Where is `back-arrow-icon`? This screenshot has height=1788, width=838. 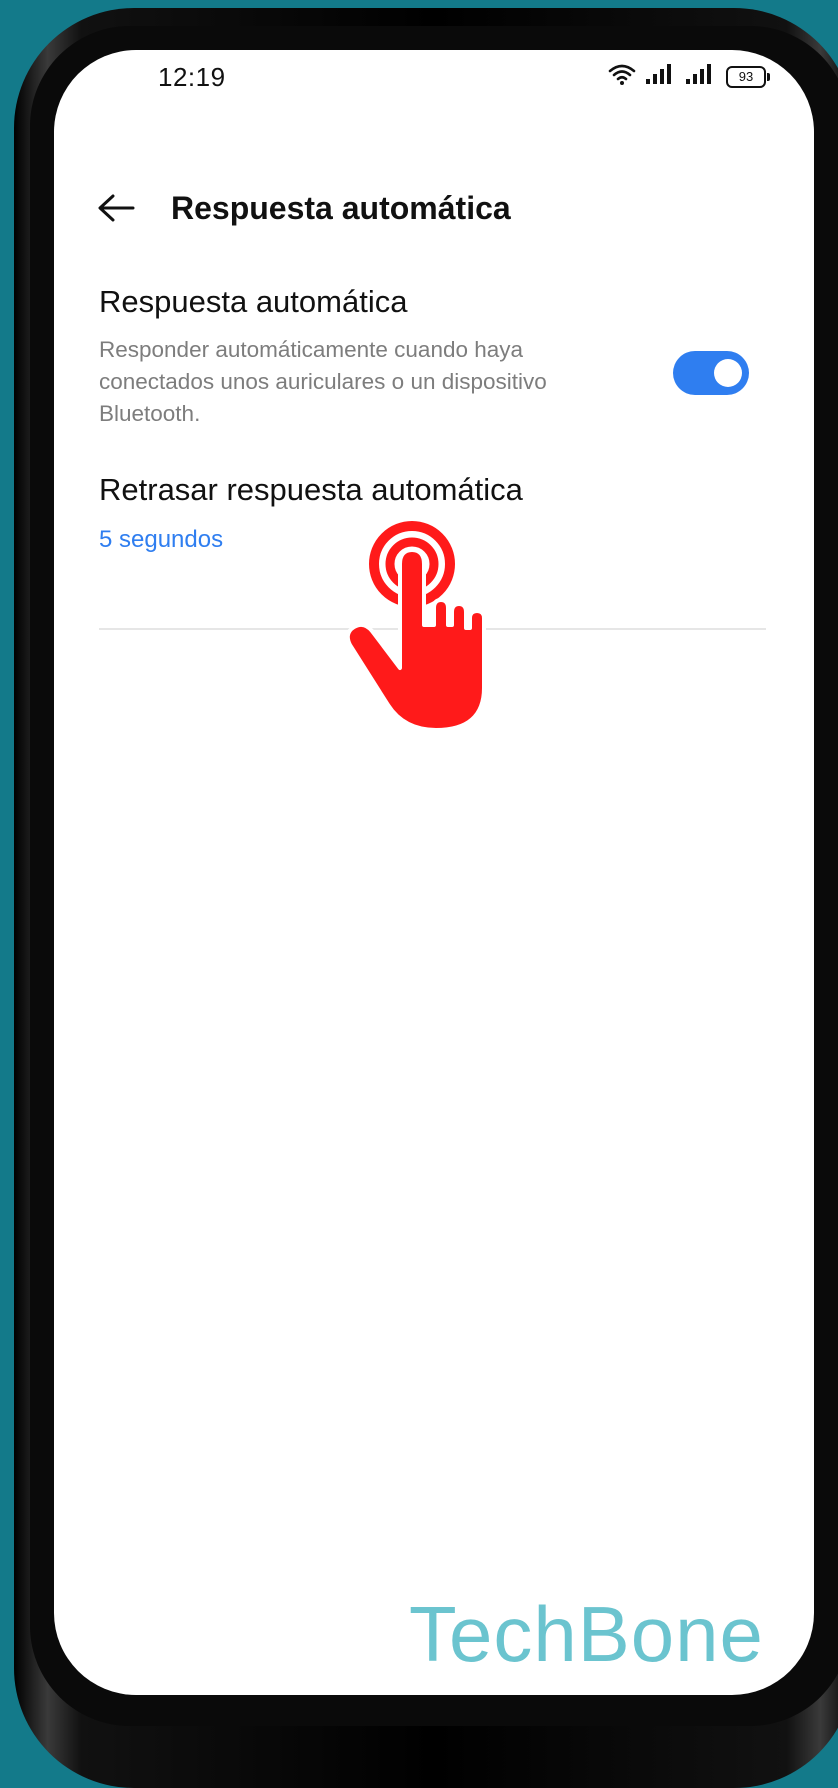
back-arrow-icon is located at coordinates (116, 208).